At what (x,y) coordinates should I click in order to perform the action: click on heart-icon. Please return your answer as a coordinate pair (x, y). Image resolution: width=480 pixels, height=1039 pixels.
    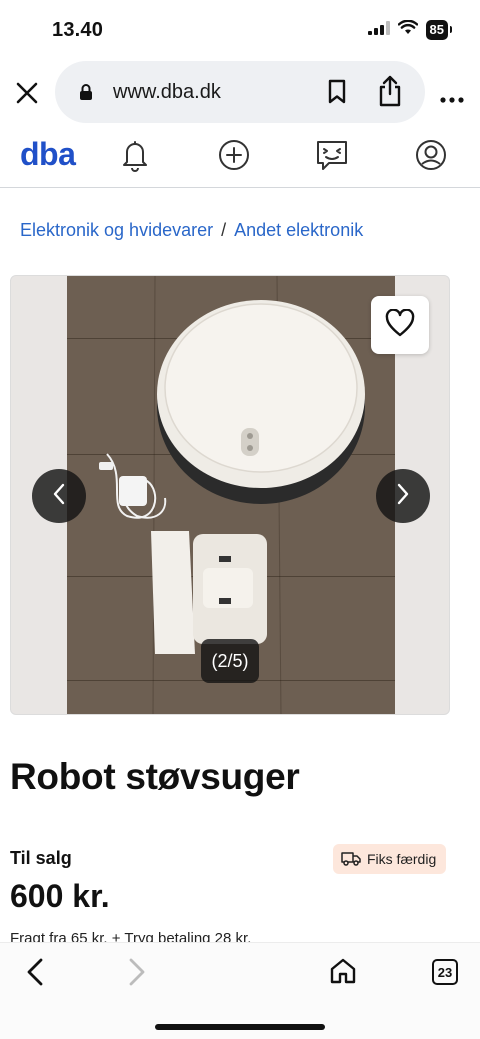
    Looking at the image, I should click on (400, 324).